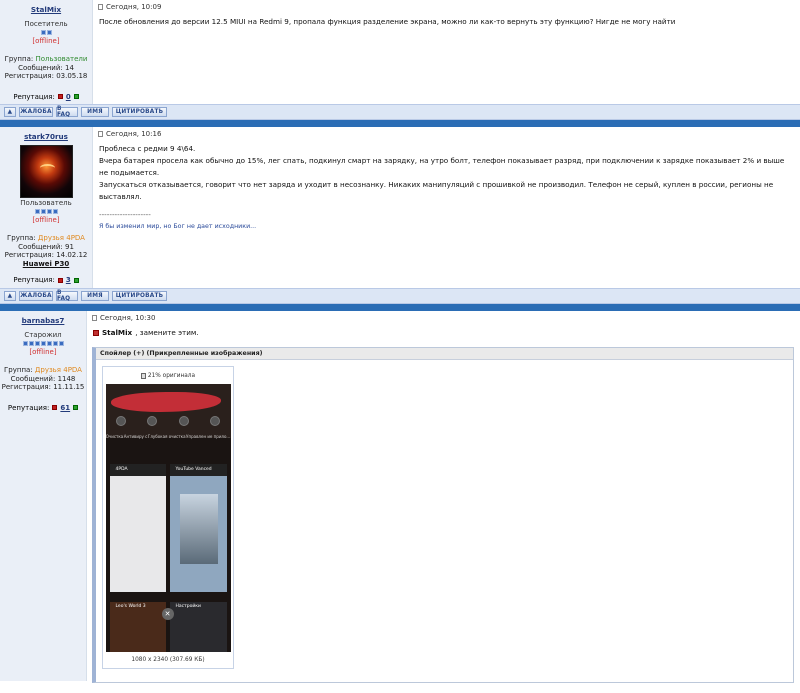 Image resolution: width=800 pixels, height=693 pixels. What do you see at coordinates (446, 134) in the screenshot?
I see `post-header: Сегодня, 10:16` at bounding box center [446, 134].